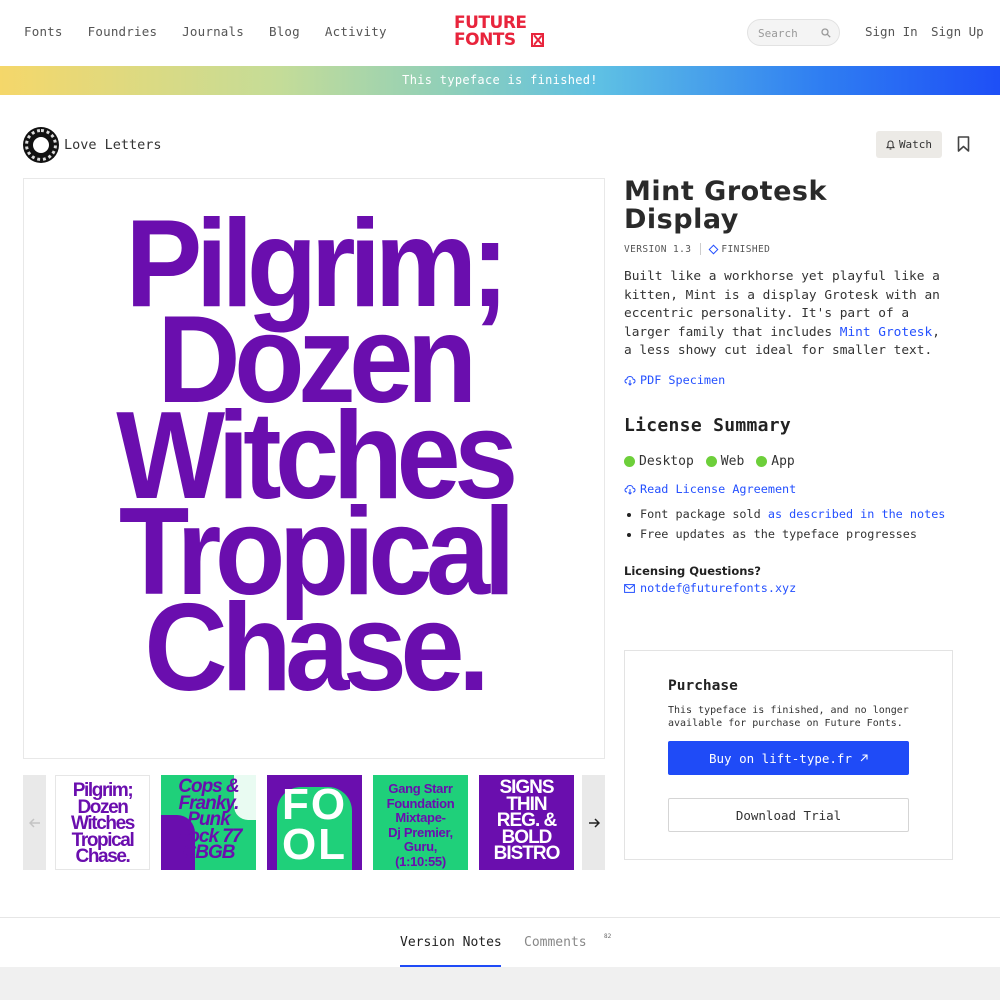 Image resolution: width=1000 pixels, height=1000 pixels. Describe the element at coordinates (697, 249) in the screenshot. I see `version-meta: VERSION 1.3 FINISHED` at that location.